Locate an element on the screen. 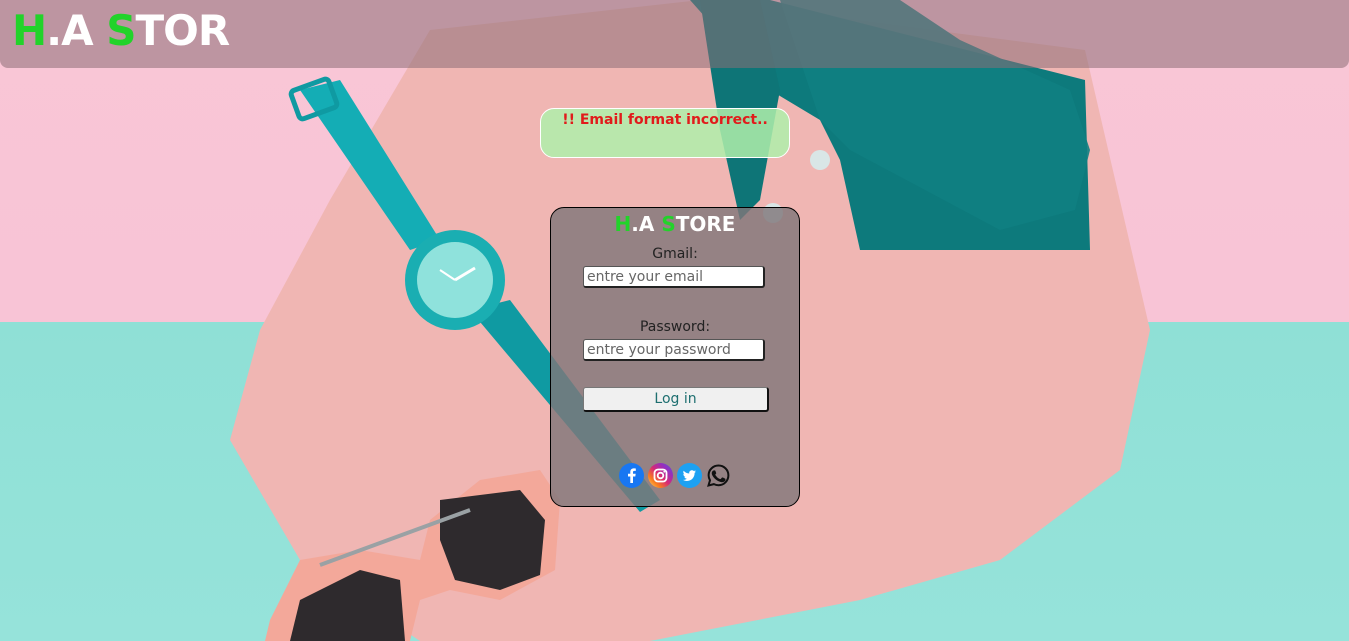  whatsapp-icon is located at coordinates (718, 475).